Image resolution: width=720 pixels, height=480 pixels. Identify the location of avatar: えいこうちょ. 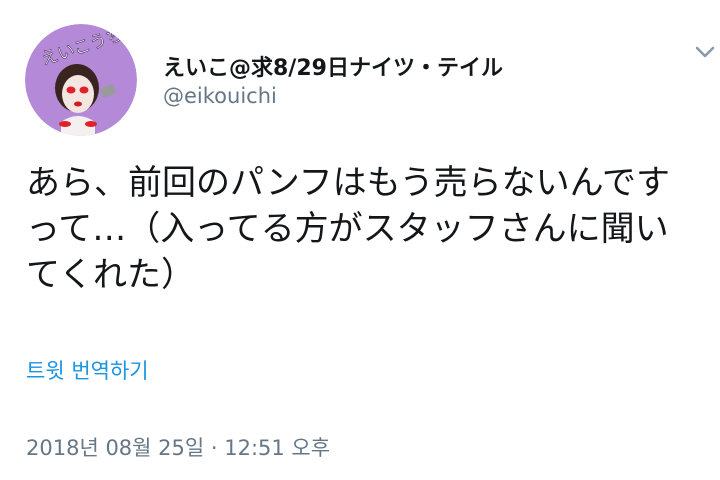
(81, 80).